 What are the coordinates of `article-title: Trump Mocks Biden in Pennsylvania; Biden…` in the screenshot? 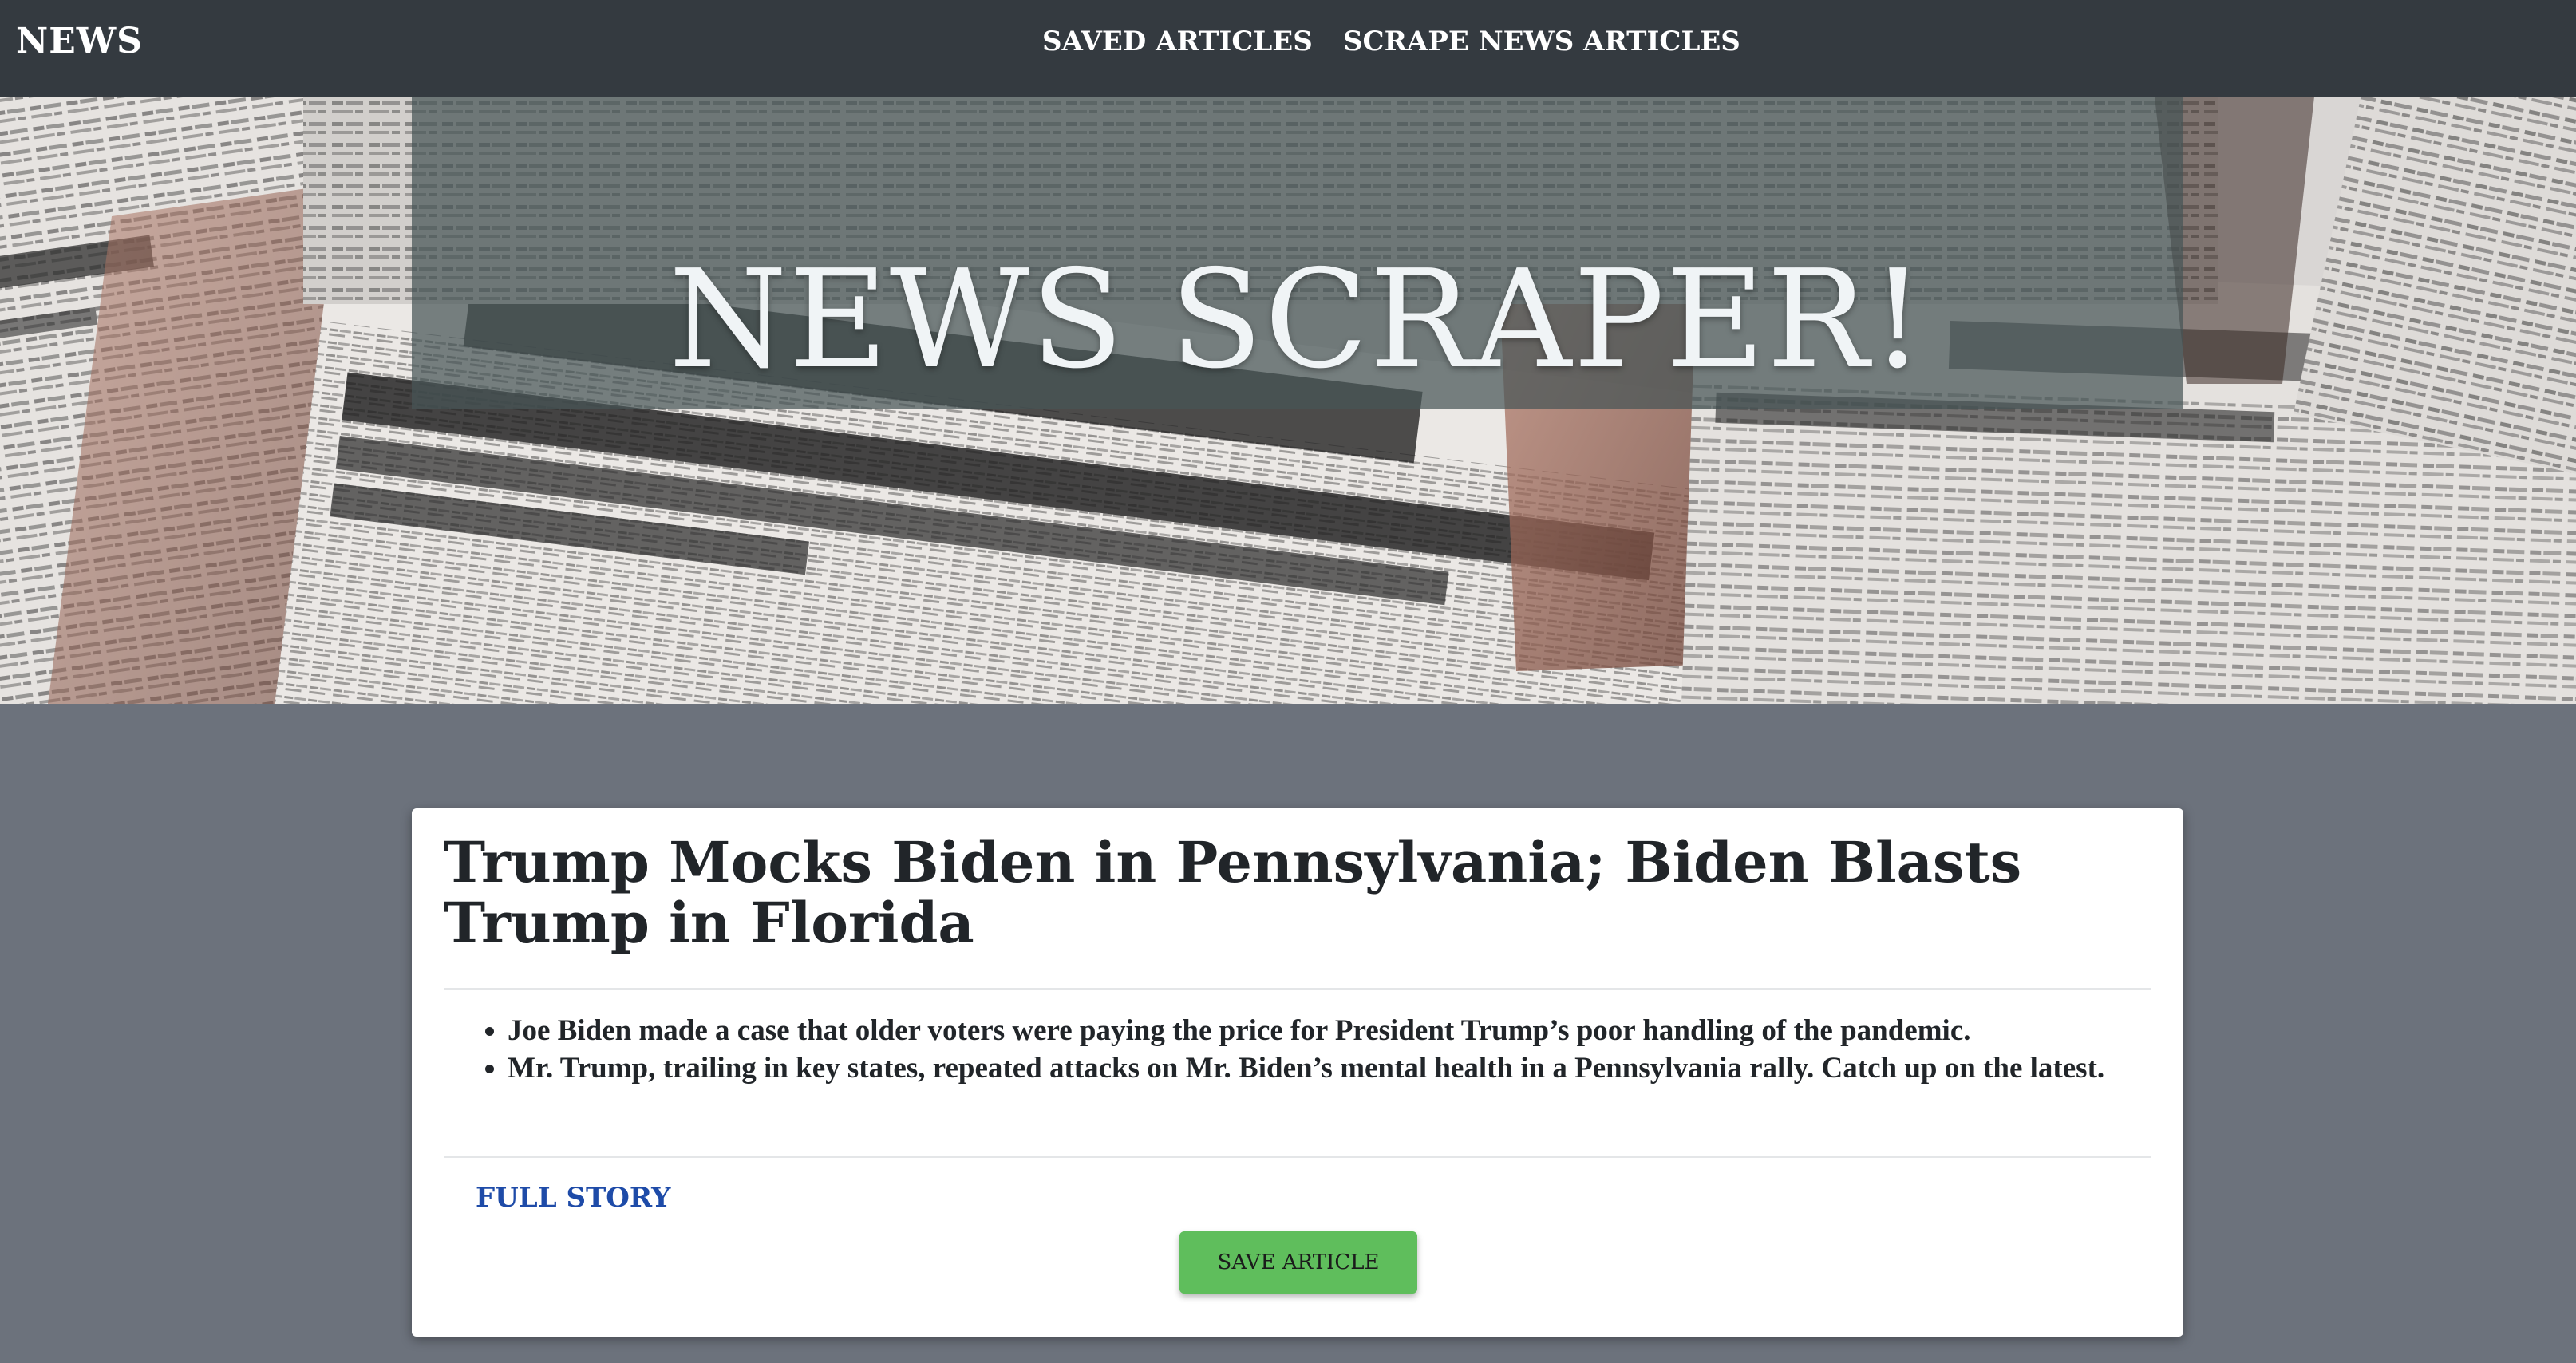 It's located at (1233, 893).